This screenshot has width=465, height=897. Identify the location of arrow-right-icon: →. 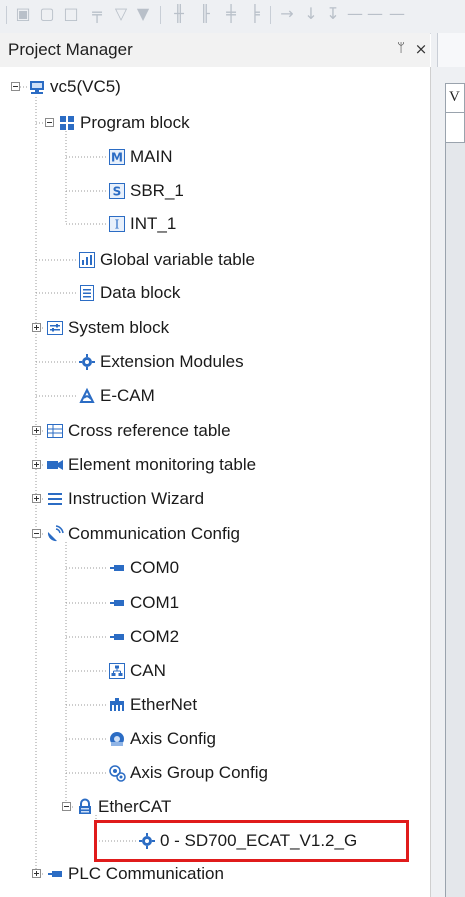
(287, 14).